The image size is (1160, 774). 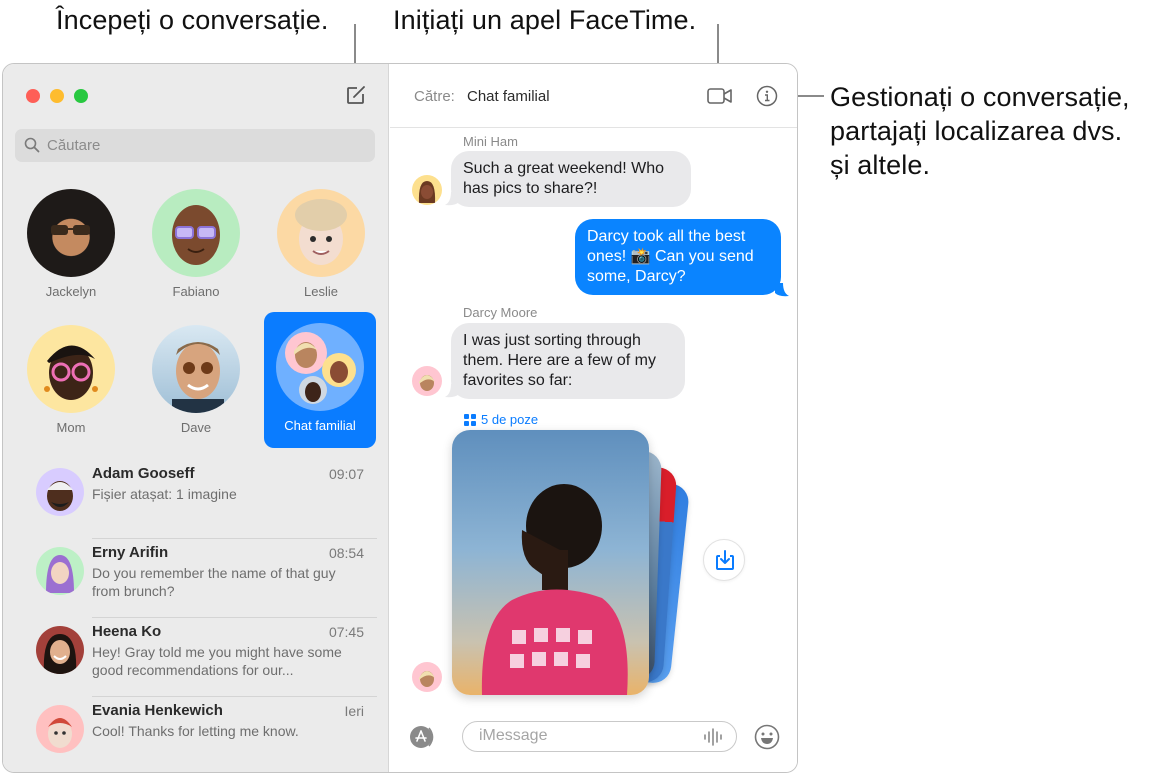 I want to click on photo-card-front, so click(x=550, y=562).